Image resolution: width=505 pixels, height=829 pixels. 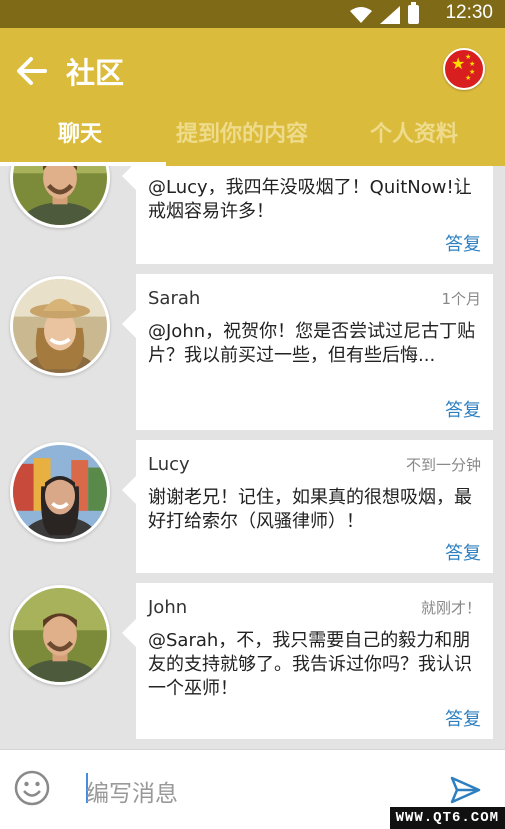 I want to click on author-name: John, so click(x=167, y=607).